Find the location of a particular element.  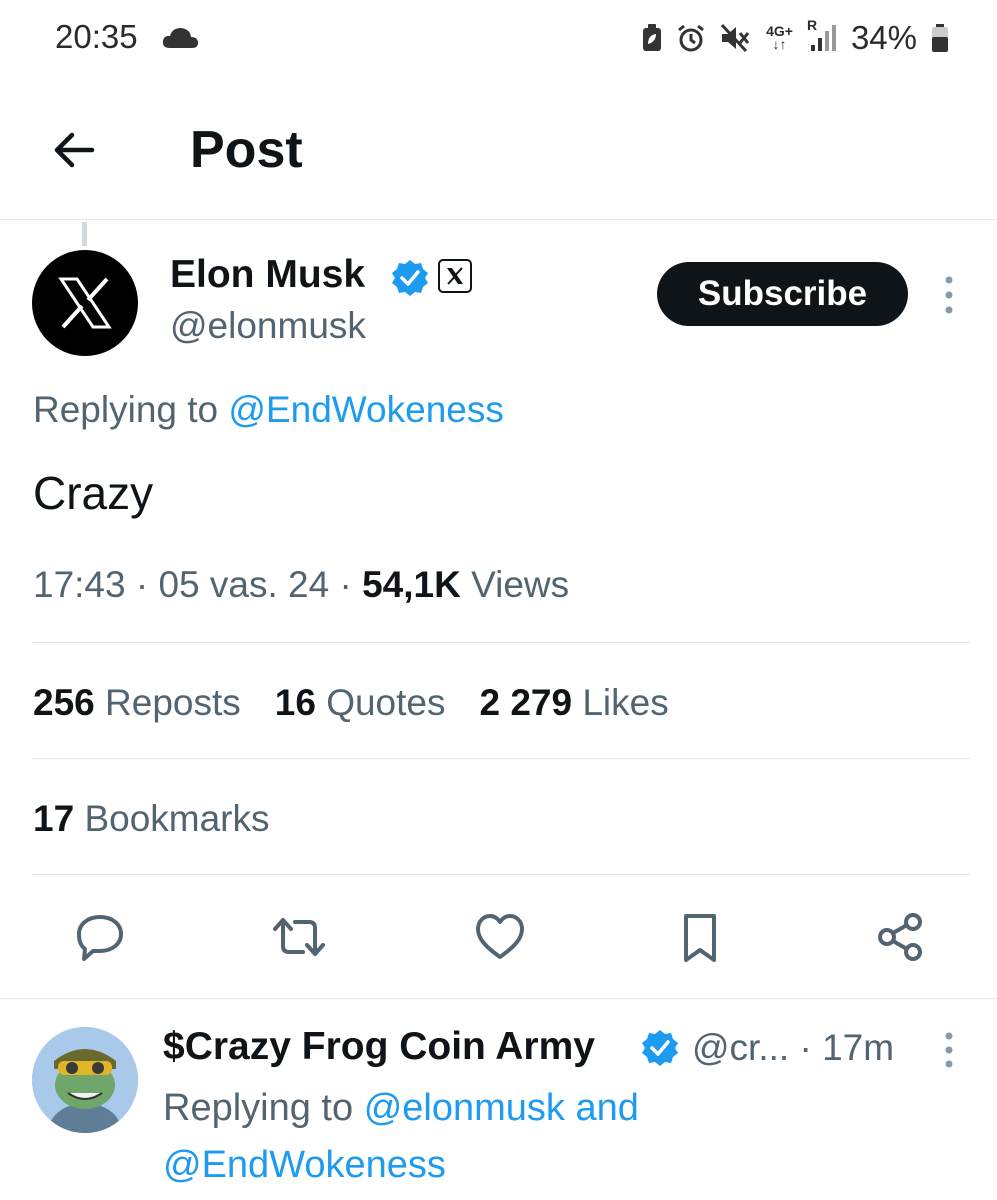

reposts-stat: 256 Reposts is located at coordinates (137, 703).